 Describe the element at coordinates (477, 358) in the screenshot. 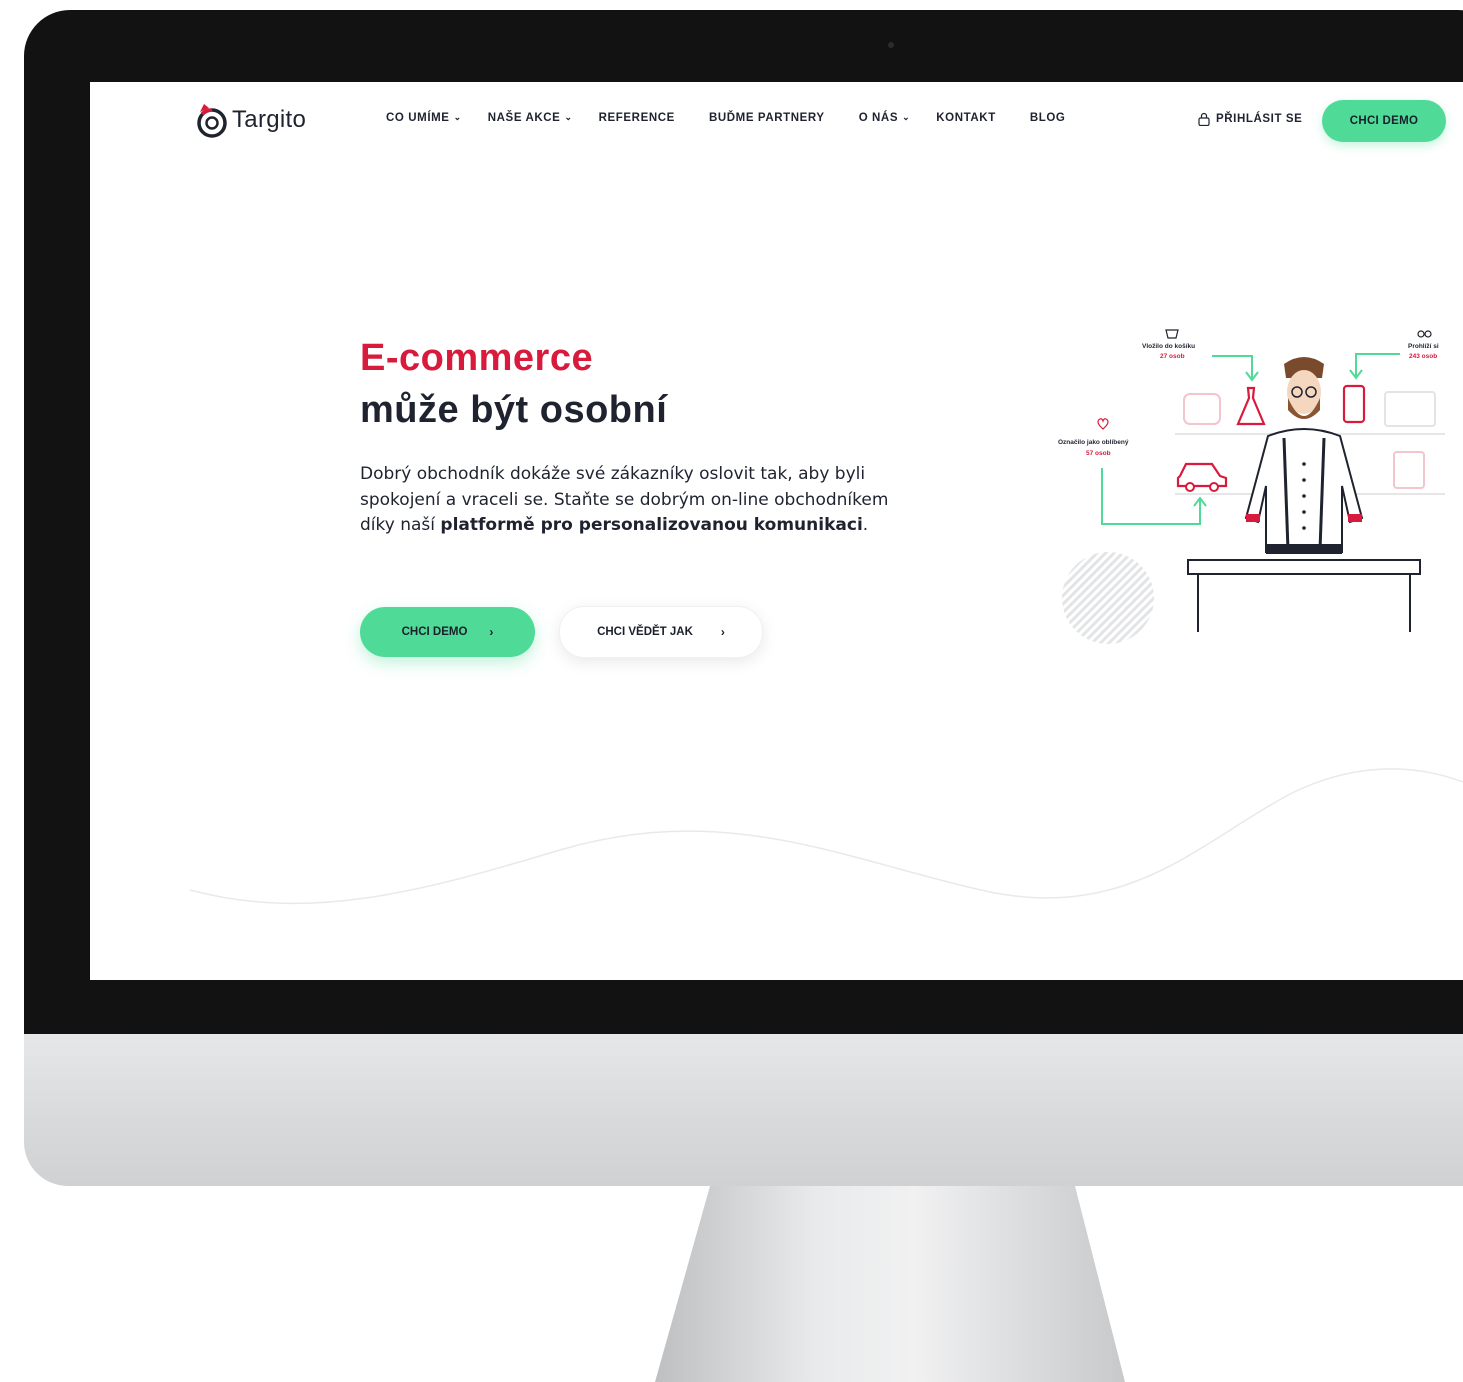

I see `hero-title-accent: E-commerce` at that location.